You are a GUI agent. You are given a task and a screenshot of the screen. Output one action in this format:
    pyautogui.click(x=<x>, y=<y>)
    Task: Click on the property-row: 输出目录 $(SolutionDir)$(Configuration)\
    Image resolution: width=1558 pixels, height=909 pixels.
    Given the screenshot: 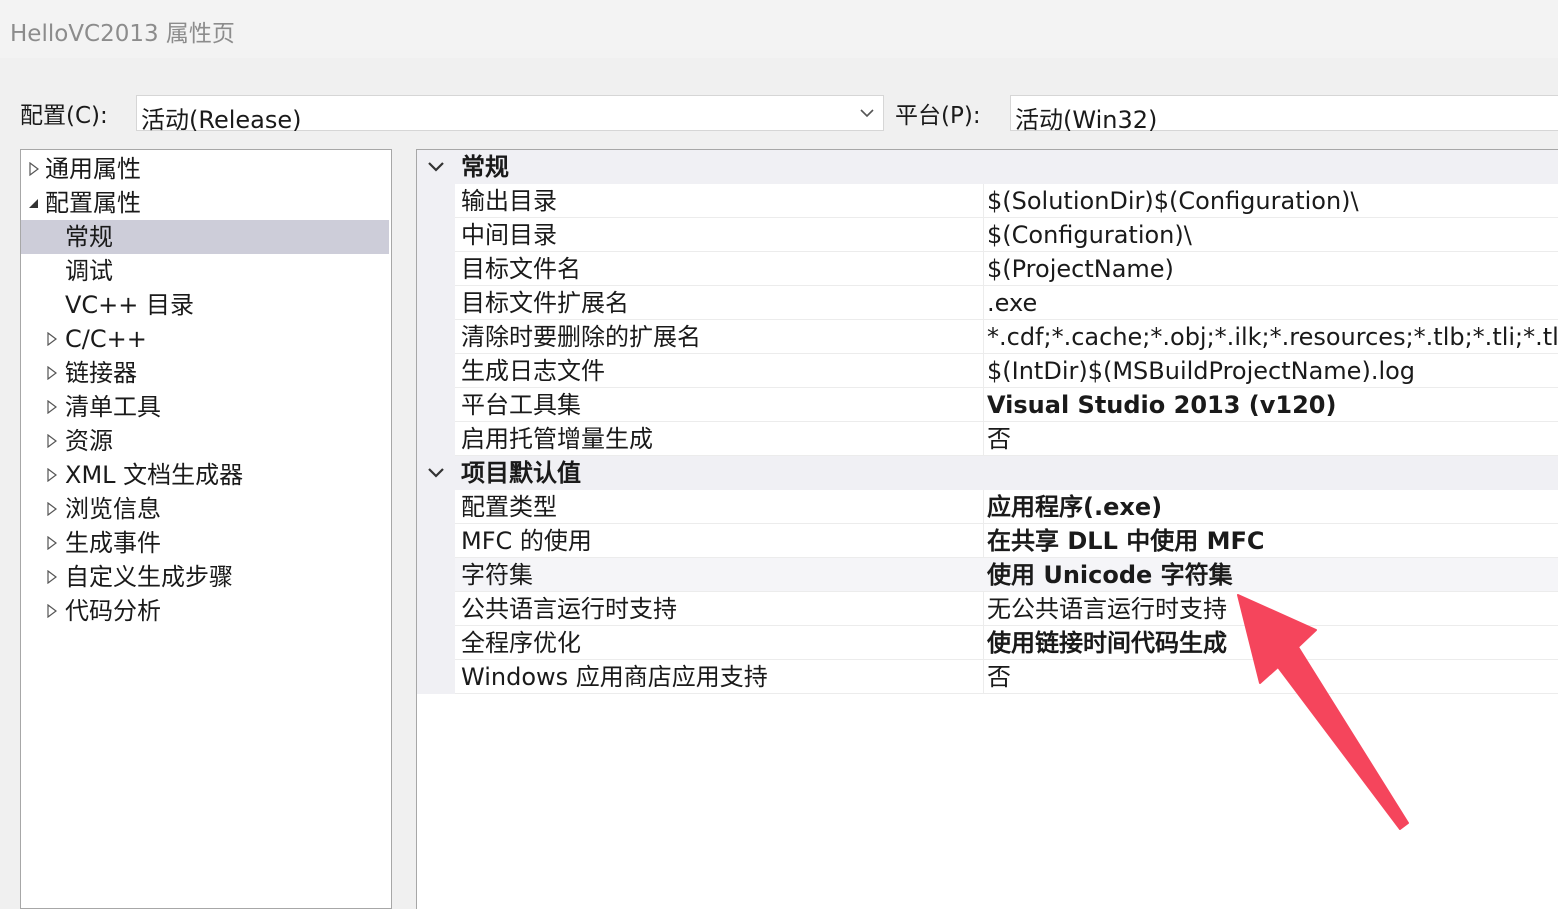 What is the action you would take?
    pyautogui.click(x=1006, y=201)
    